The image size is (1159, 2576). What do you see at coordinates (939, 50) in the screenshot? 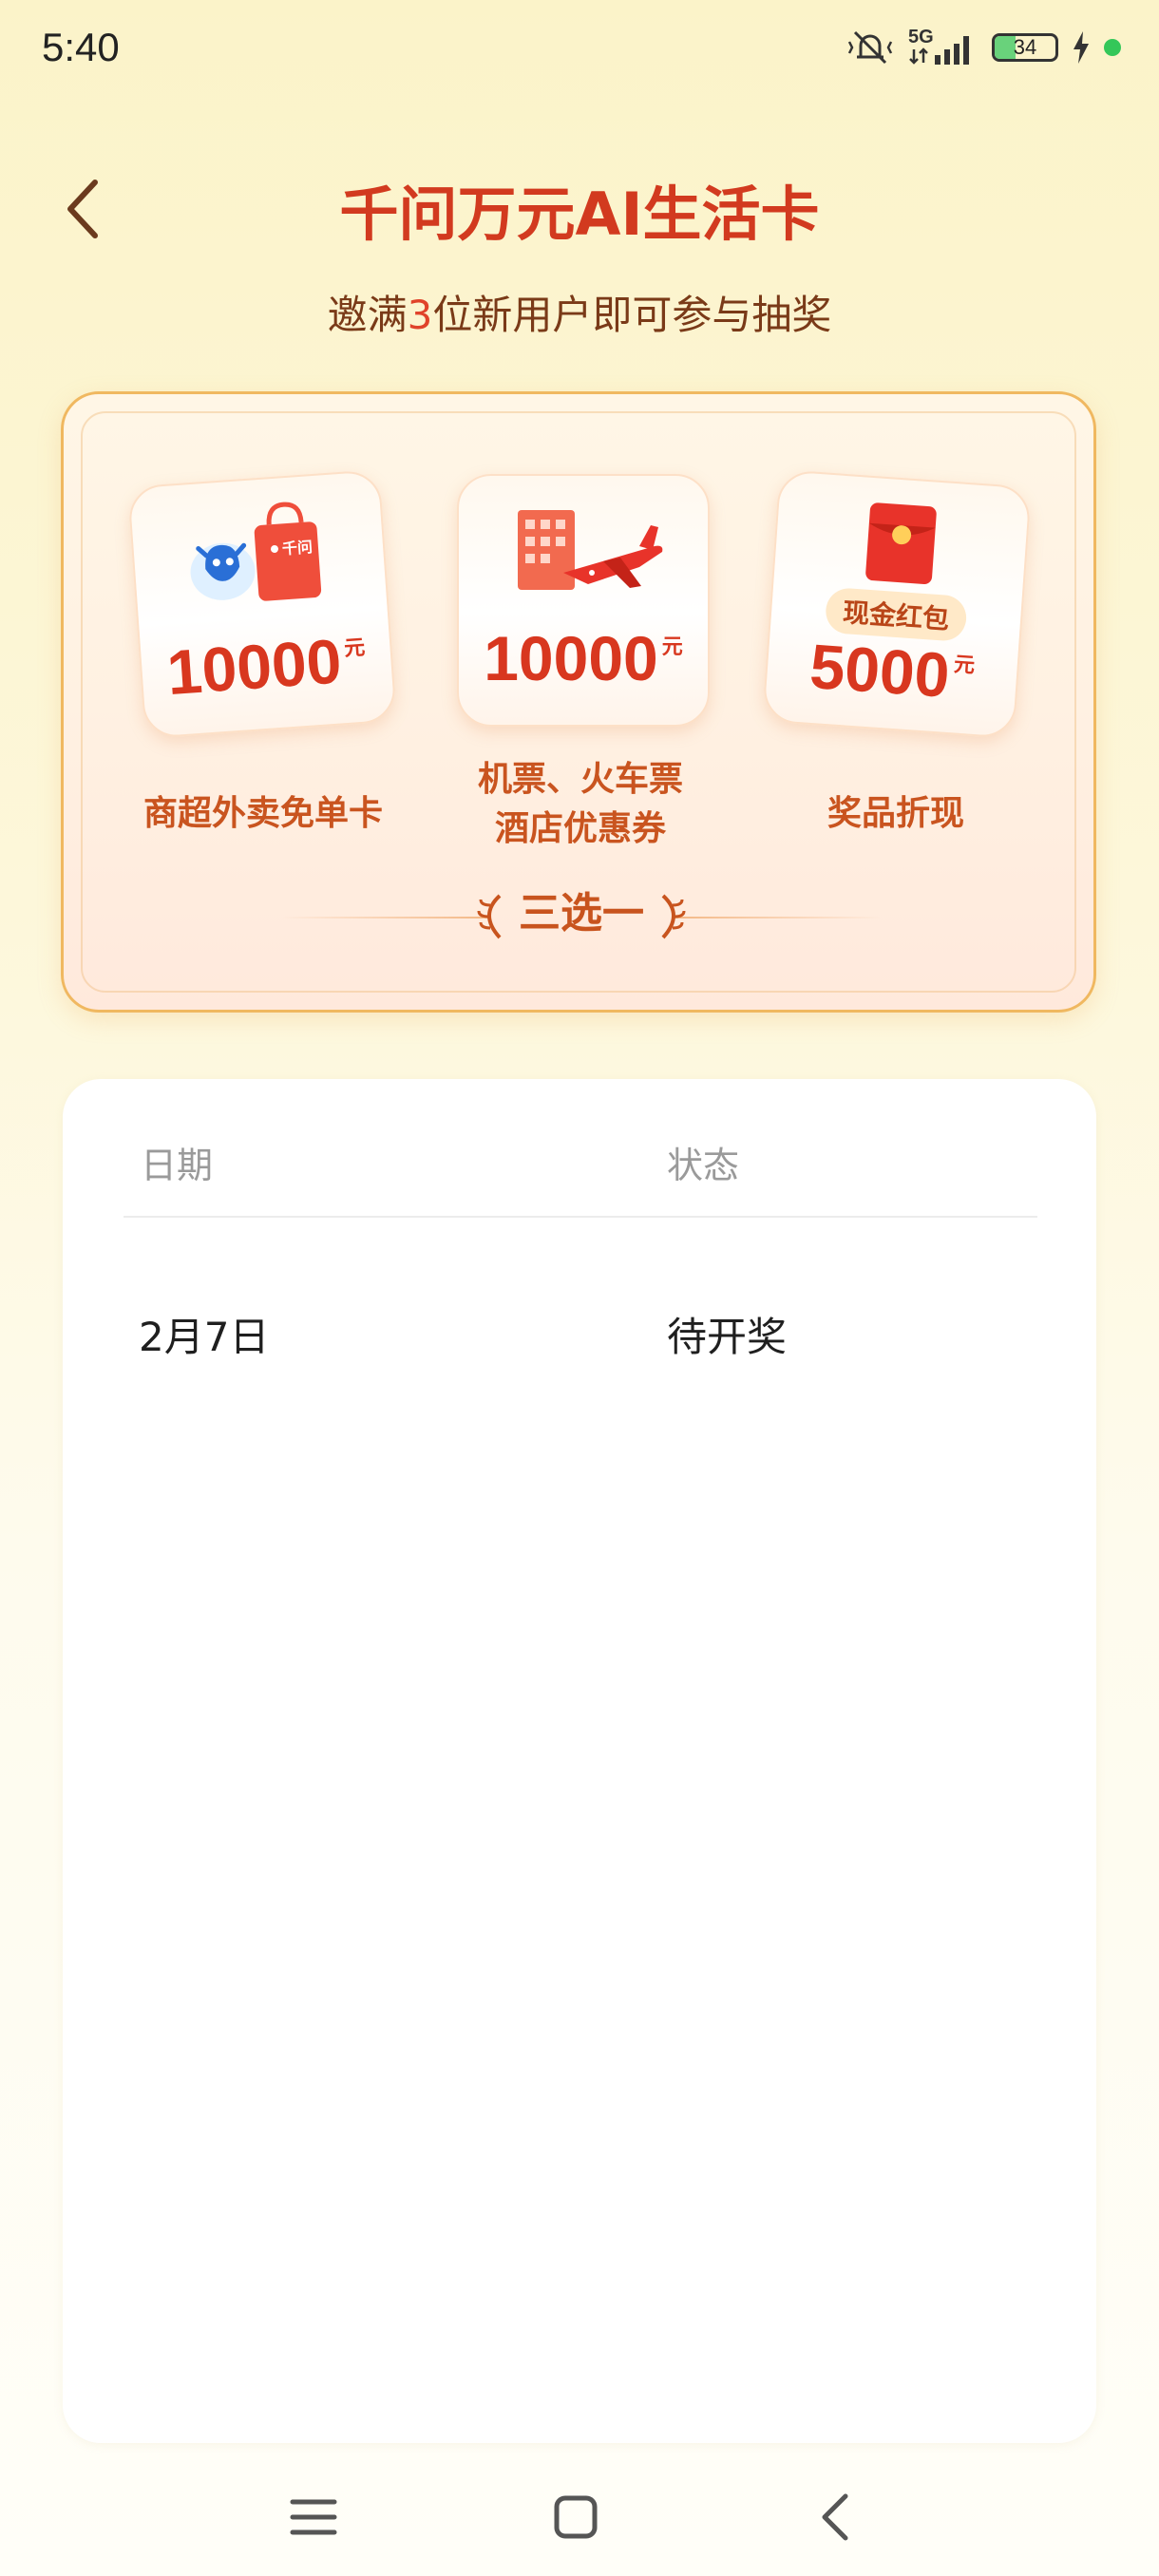
I see `signal-icon` at bounding box center [939, 50].